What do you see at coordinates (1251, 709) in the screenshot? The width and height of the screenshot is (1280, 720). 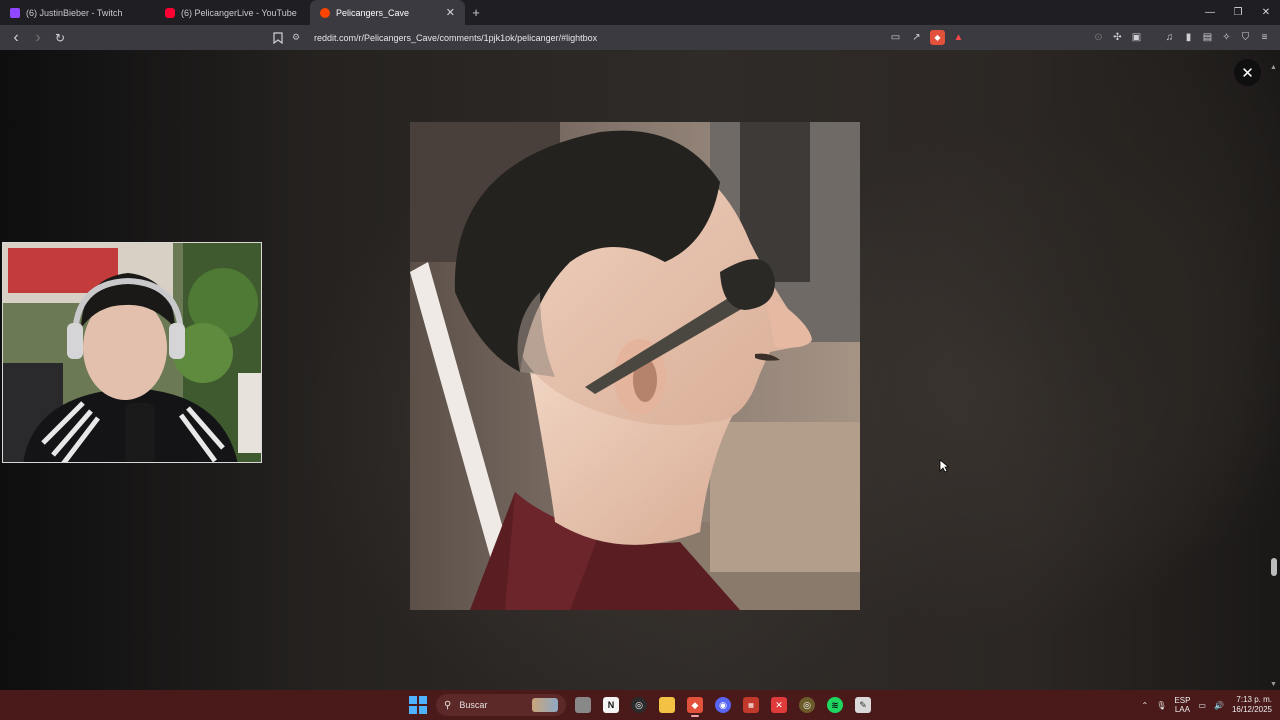 I see `clock-date: 16/12/2025` at bounding box center [1251, 709].